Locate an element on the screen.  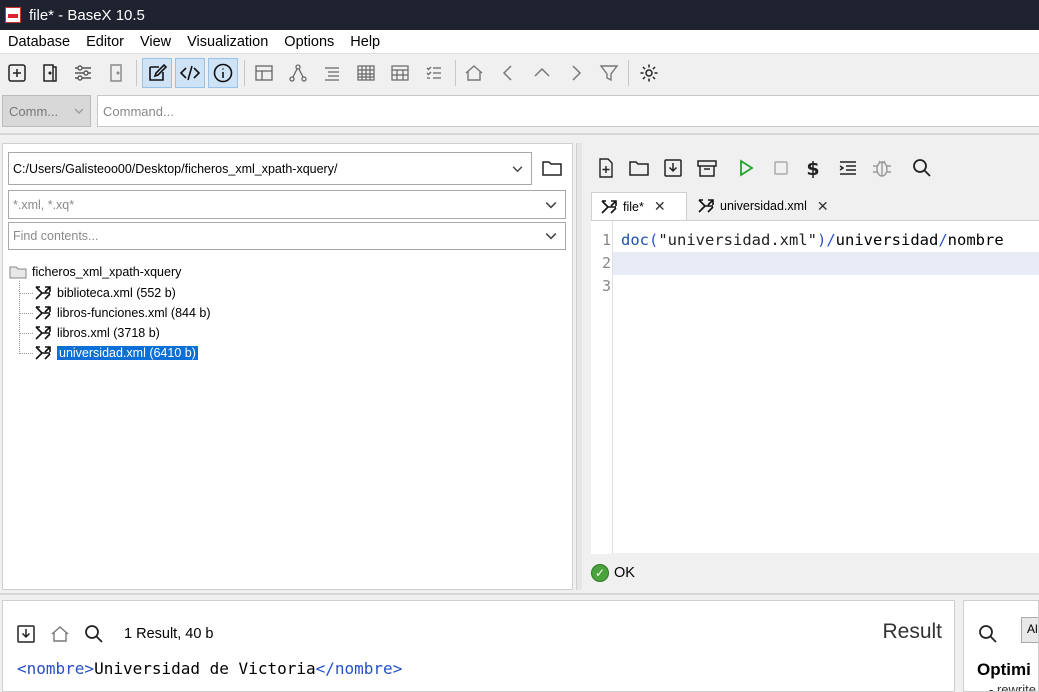
file-filter-placeholder: *.xml, *.xq* is located at coordinates (44, 204).